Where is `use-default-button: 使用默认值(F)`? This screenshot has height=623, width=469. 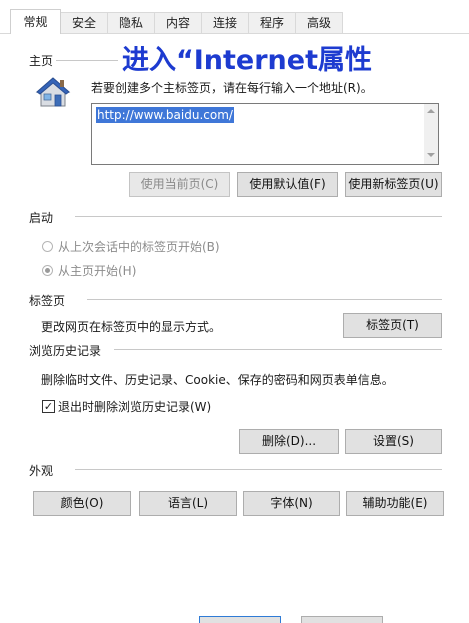
use-default-button: 使用默认值(F) is located at coordinates (287, 184).